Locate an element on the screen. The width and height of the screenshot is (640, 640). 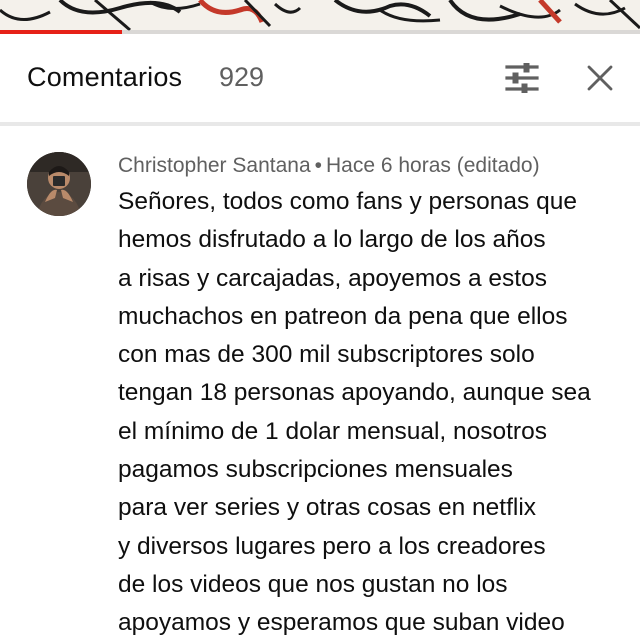
comment-text-line: a risas y carcajadas, apoyemos a estos is located at coordinates (332, 278).